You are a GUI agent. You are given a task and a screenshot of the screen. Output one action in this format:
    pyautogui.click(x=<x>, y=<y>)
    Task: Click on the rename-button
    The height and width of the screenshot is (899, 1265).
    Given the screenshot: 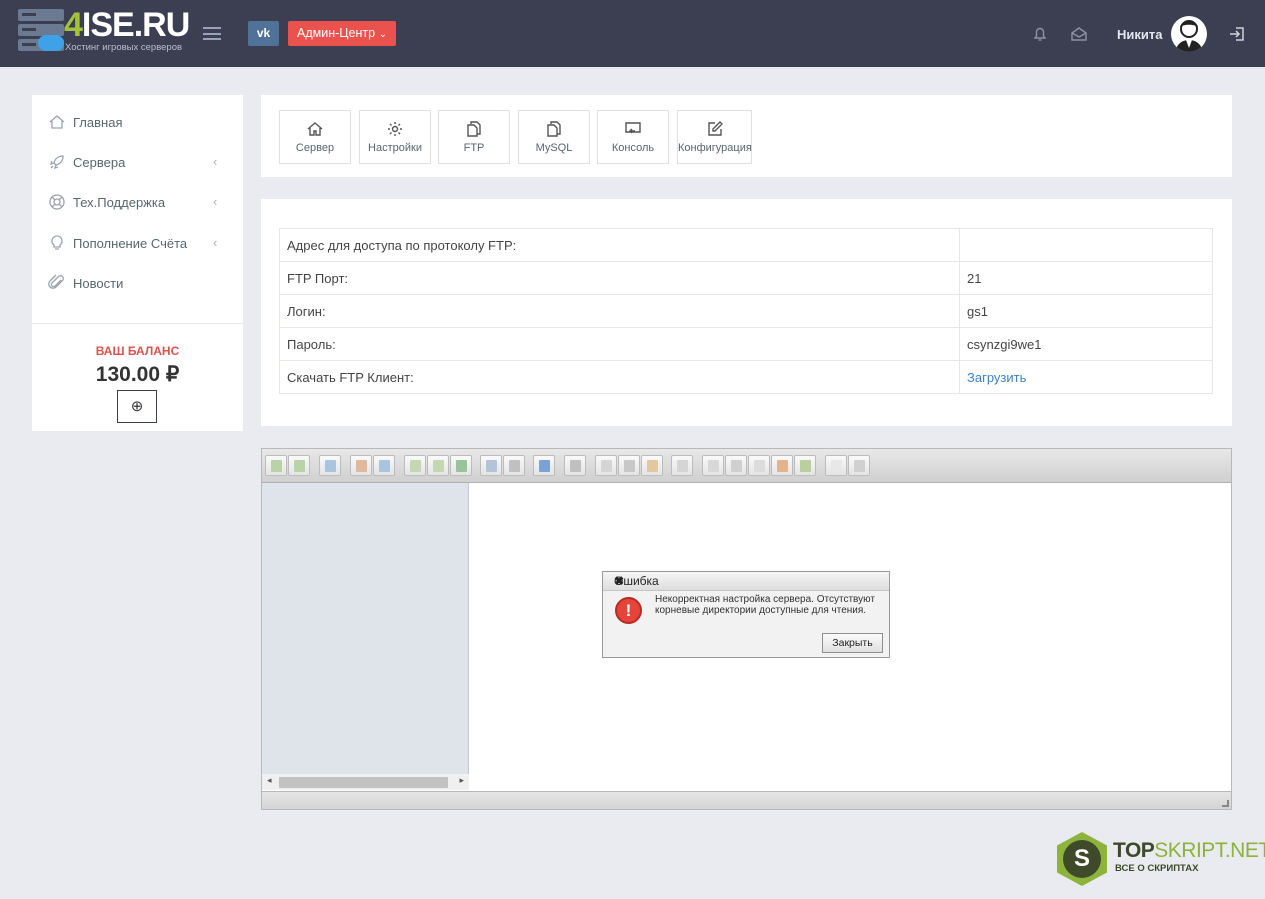 What is the action you would take?
    pyautogui.click(x=759, y=465)
    